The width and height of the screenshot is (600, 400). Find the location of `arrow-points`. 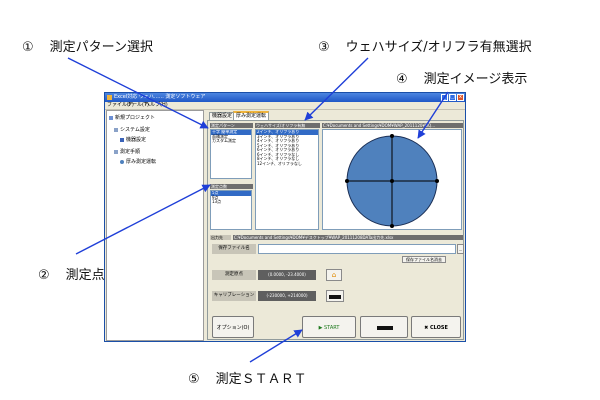

arrow-points is located at coordinates (143, 219).